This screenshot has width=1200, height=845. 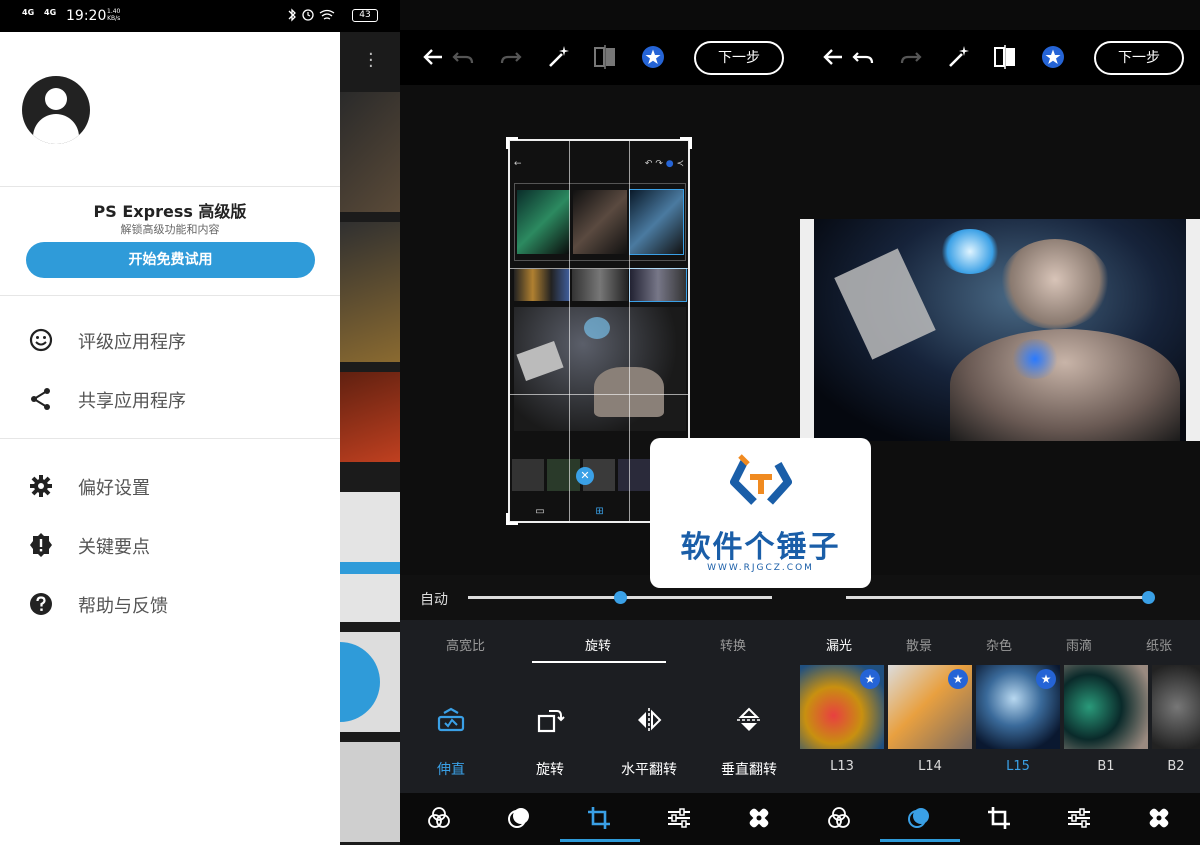 I want to click on help-icon, so click(x=41, y=604).